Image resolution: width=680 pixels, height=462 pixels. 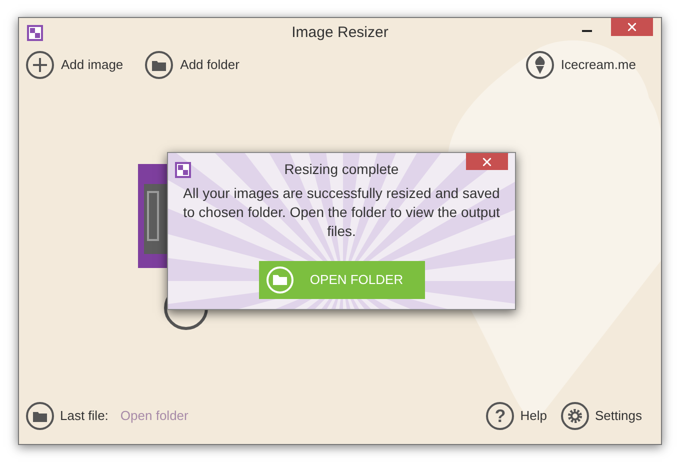 I want to click on add-icon, so click(x=40, y=65).